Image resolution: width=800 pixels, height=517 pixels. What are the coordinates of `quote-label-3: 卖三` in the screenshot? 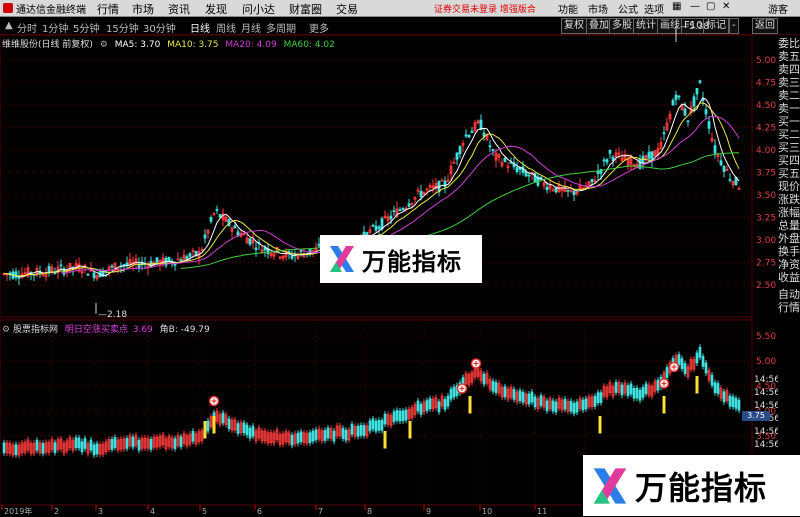 It's located at (789, 82).